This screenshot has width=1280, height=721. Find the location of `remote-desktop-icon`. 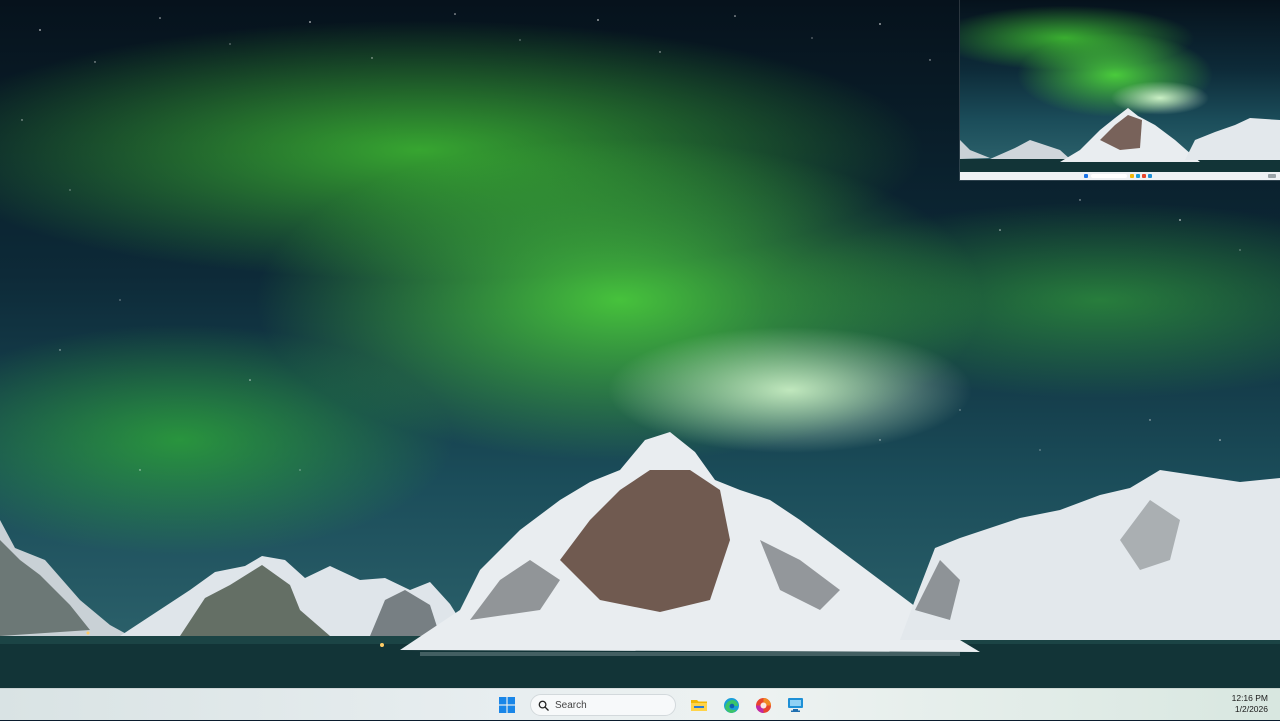

remote-desktop-icon is located at coordinates (795, 705).